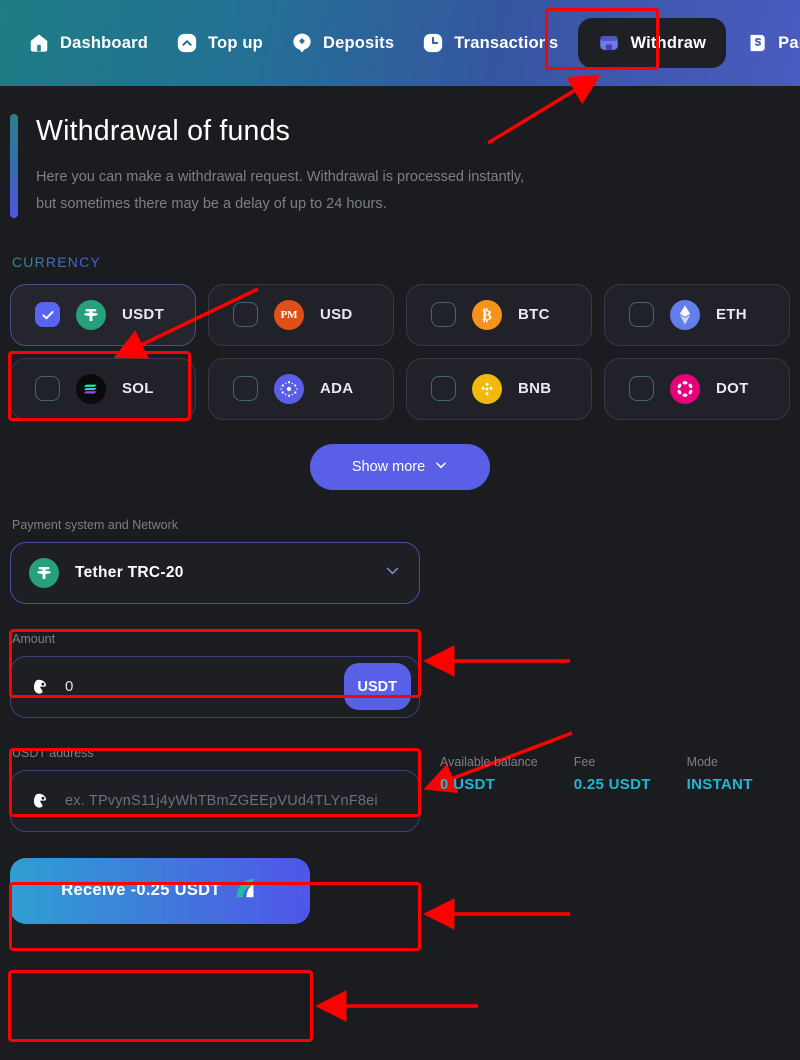  I want to click on bitcoin-icon: ₿, so click(487, 314).